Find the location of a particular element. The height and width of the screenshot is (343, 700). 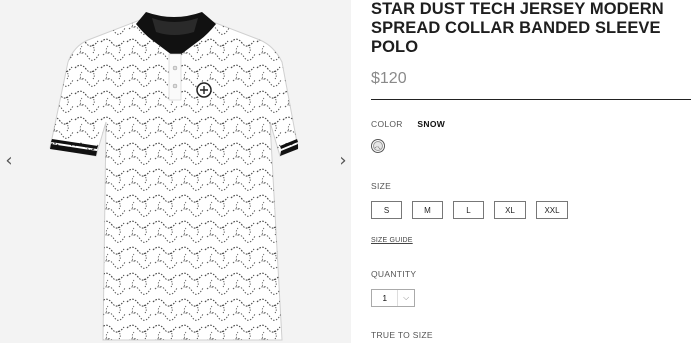

color-value: SNOW is located at coordinates (431, 124).